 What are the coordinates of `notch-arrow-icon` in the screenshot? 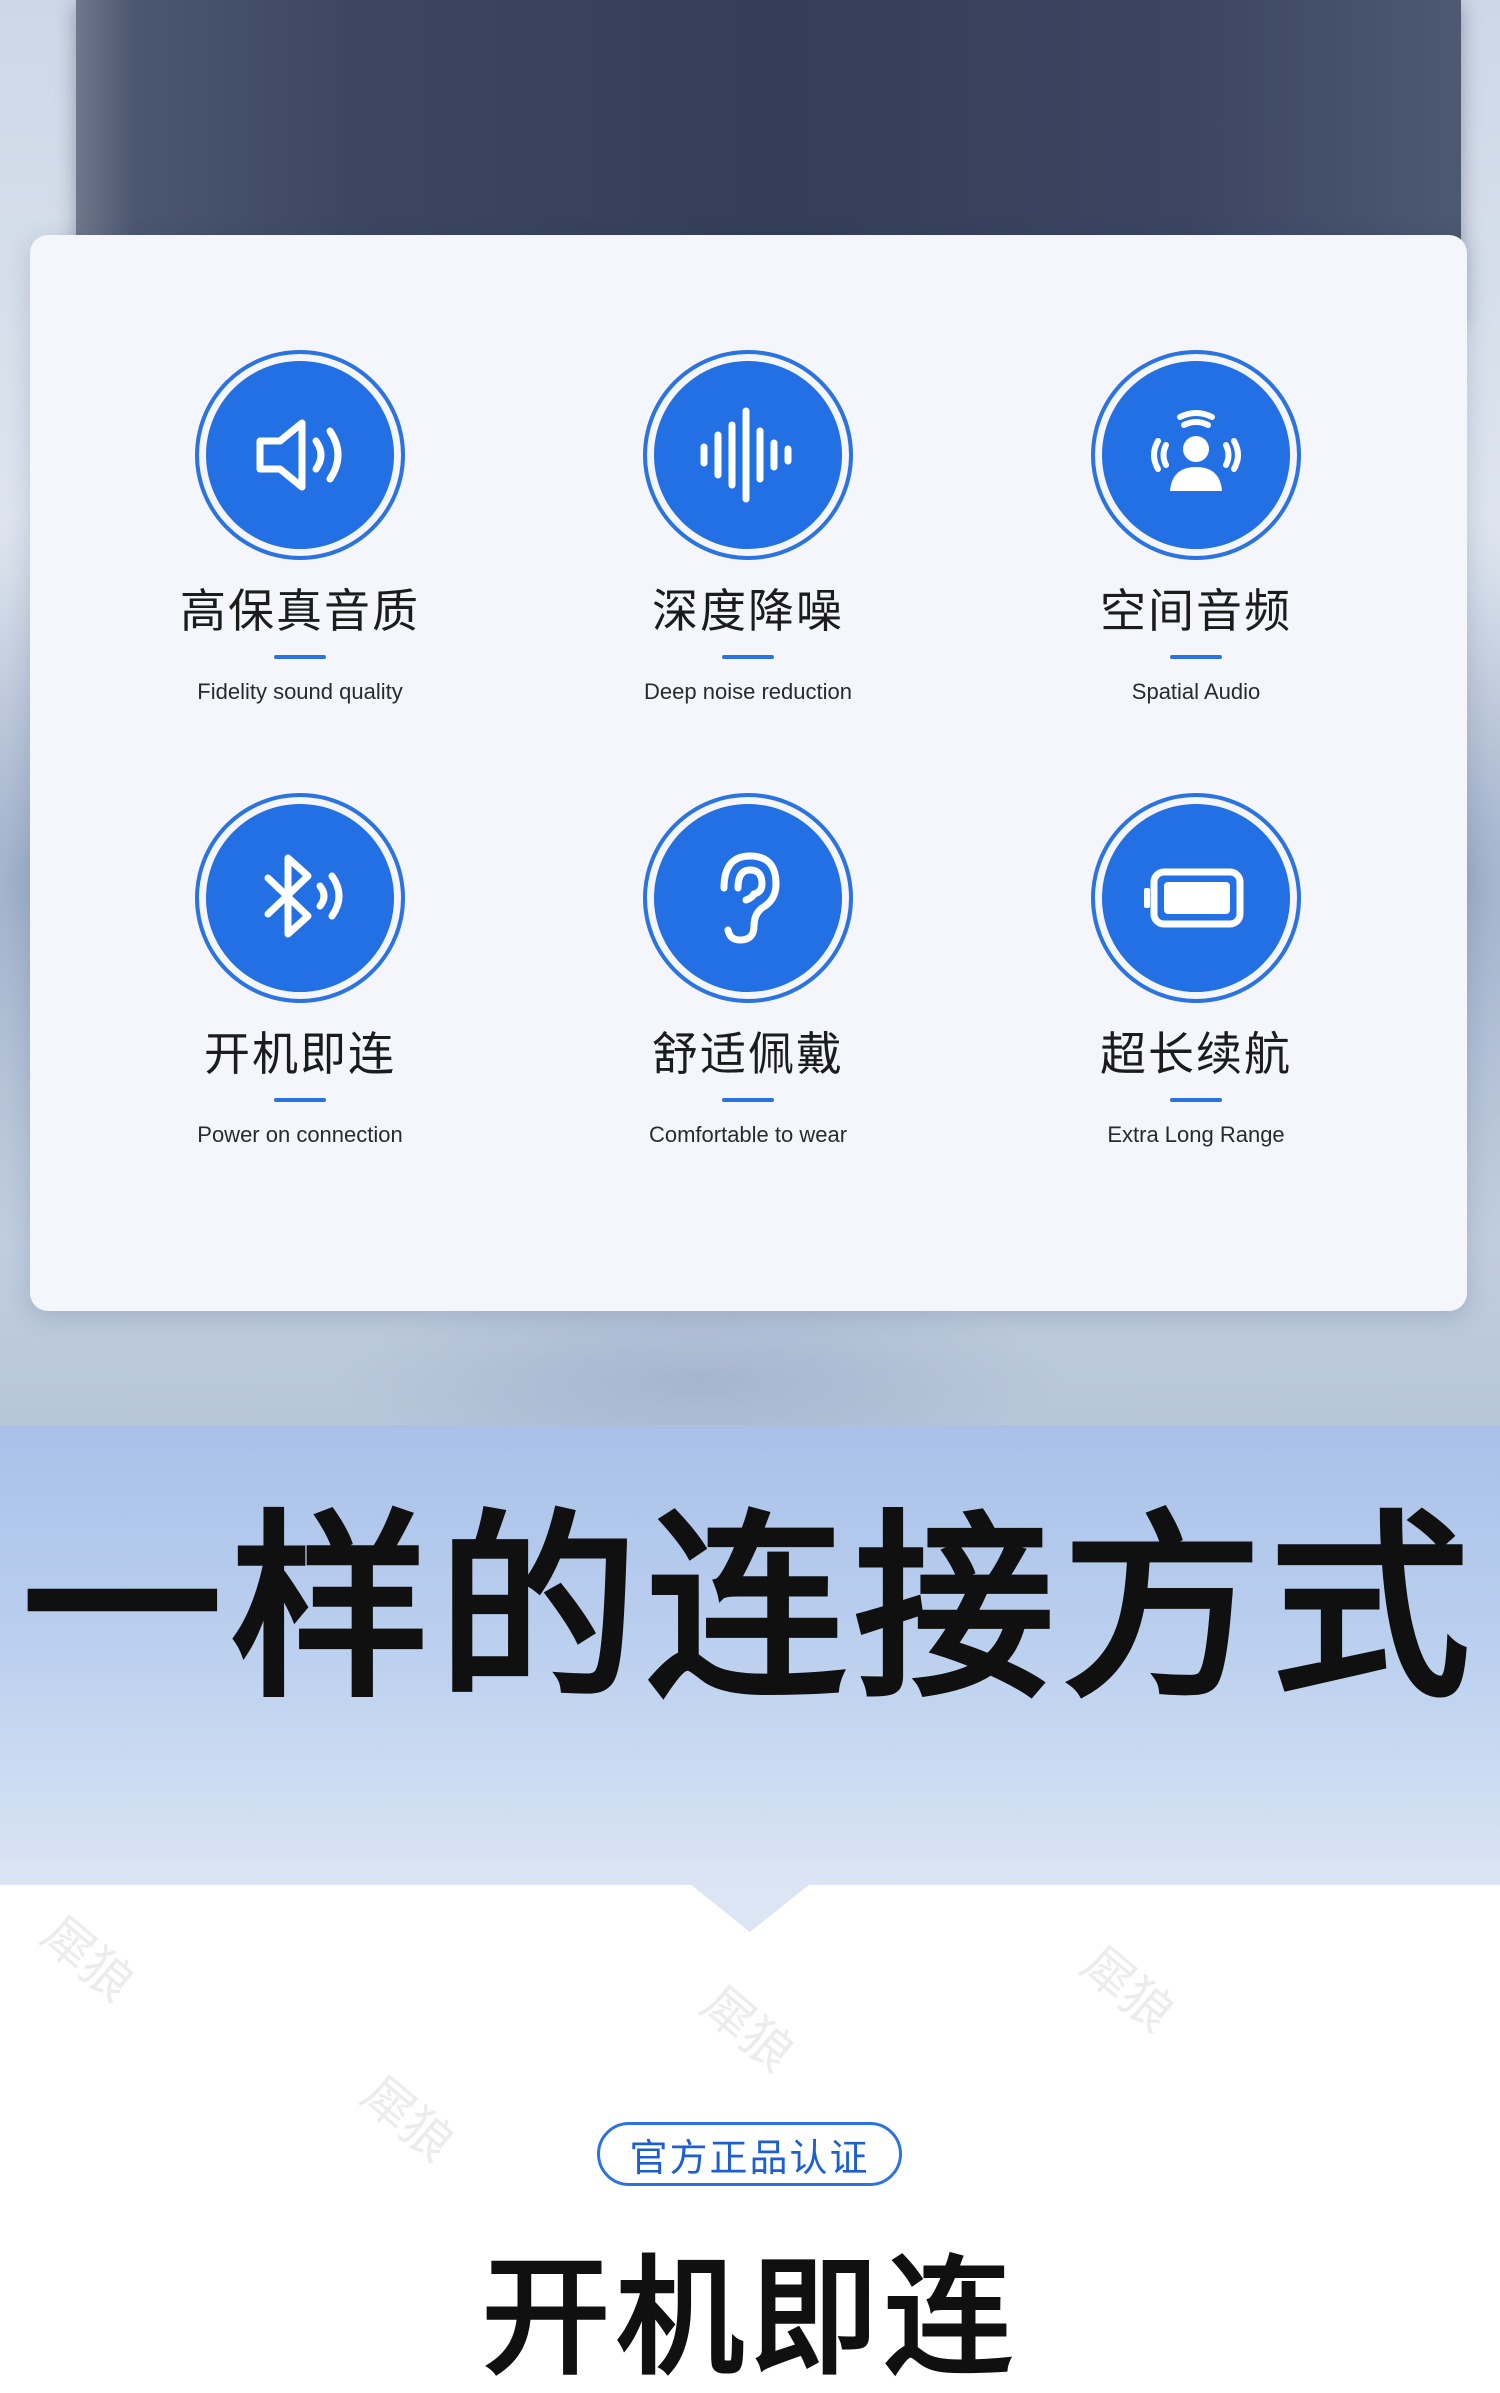 It's located at (750, 1908).